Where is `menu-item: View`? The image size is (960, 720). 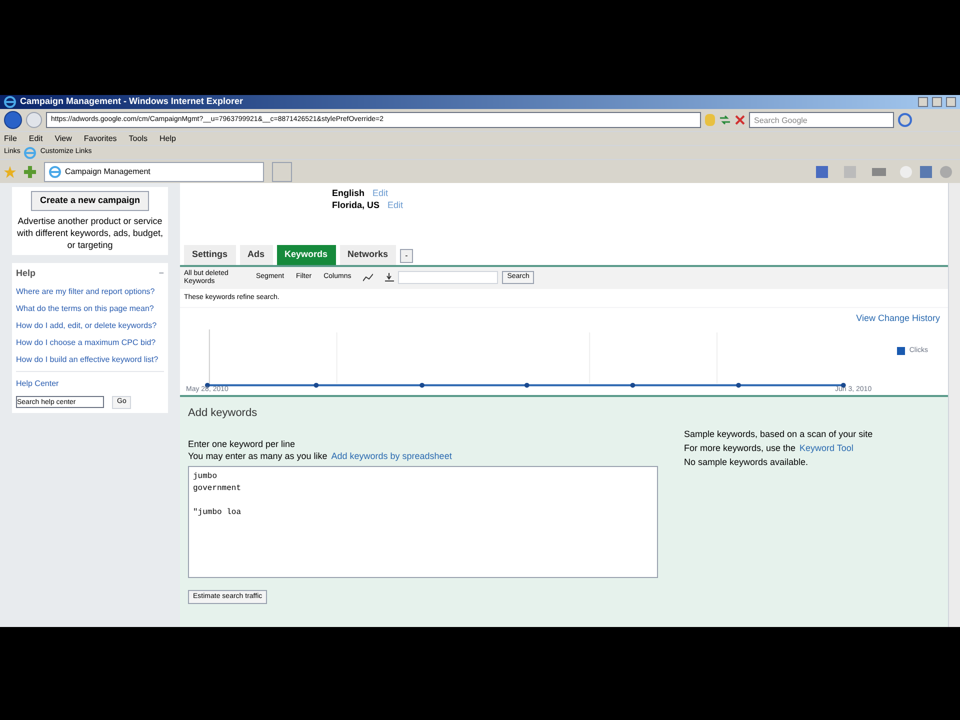 menu-item: View is located at coordinates (63, 138).